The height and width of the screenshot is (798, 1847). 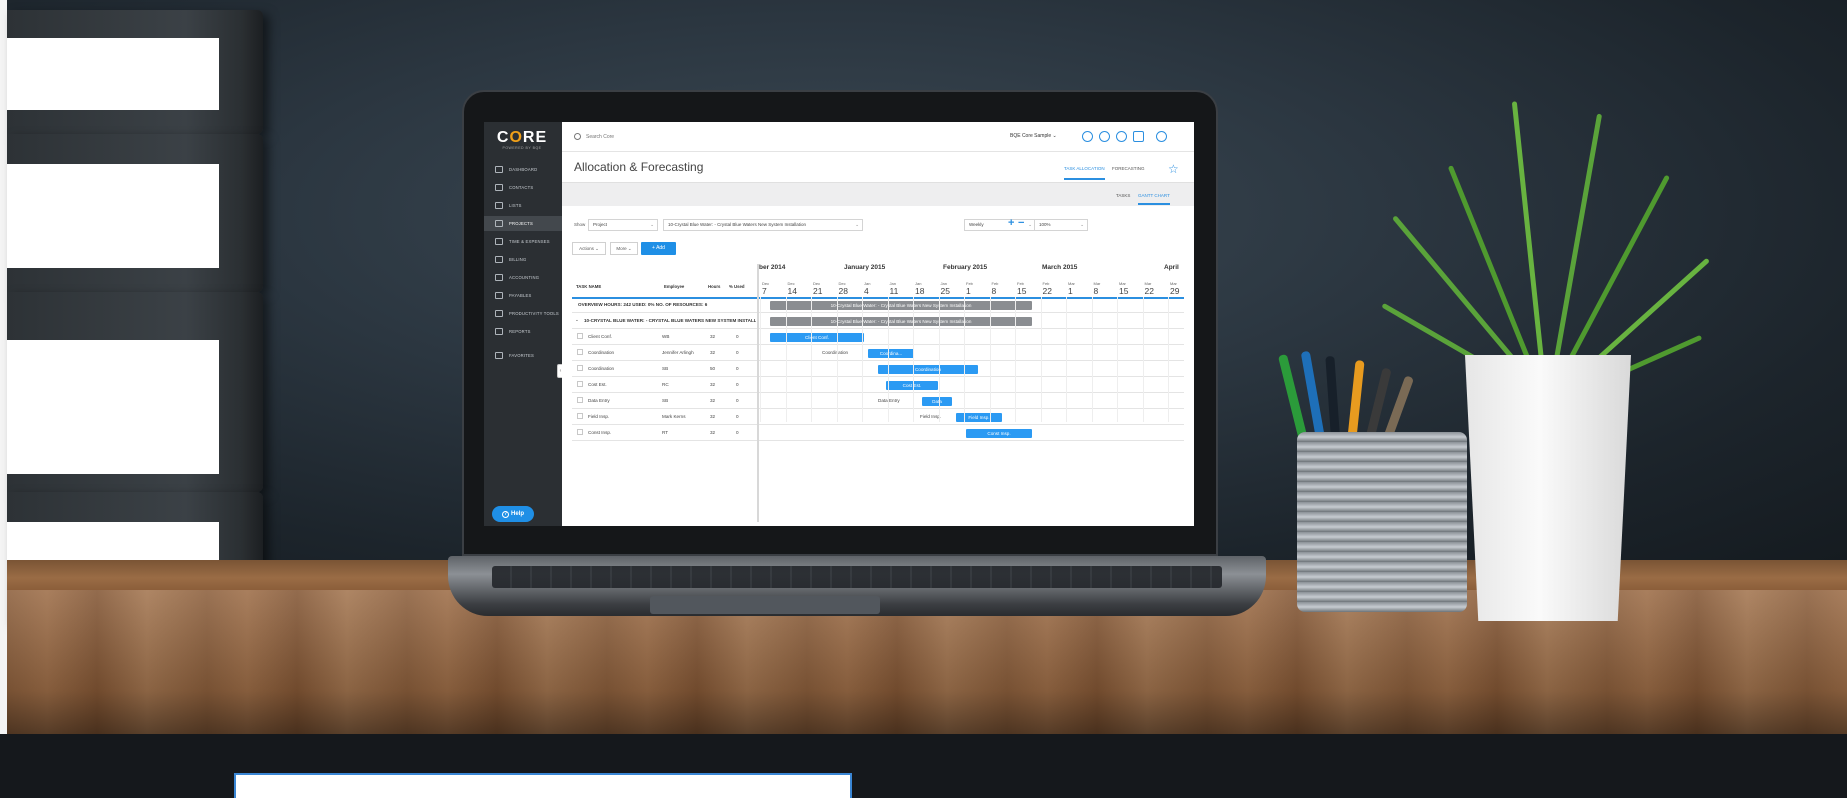 I want to click on week-day-label: 15, so click(x=1022, y=291).